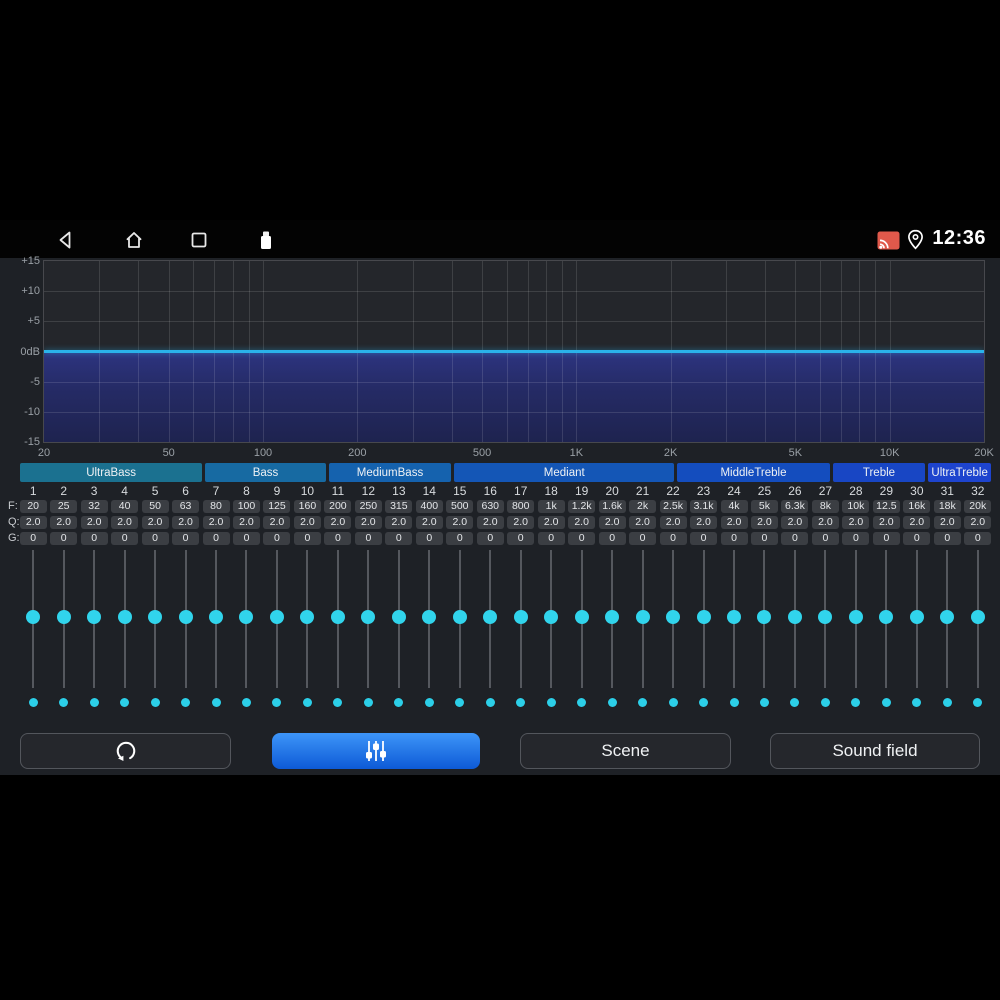 This screenshot has width=1000, height=1000. Describe the element at coordinates (125, 751) in the screenshot. I see `reset-button` at that location.